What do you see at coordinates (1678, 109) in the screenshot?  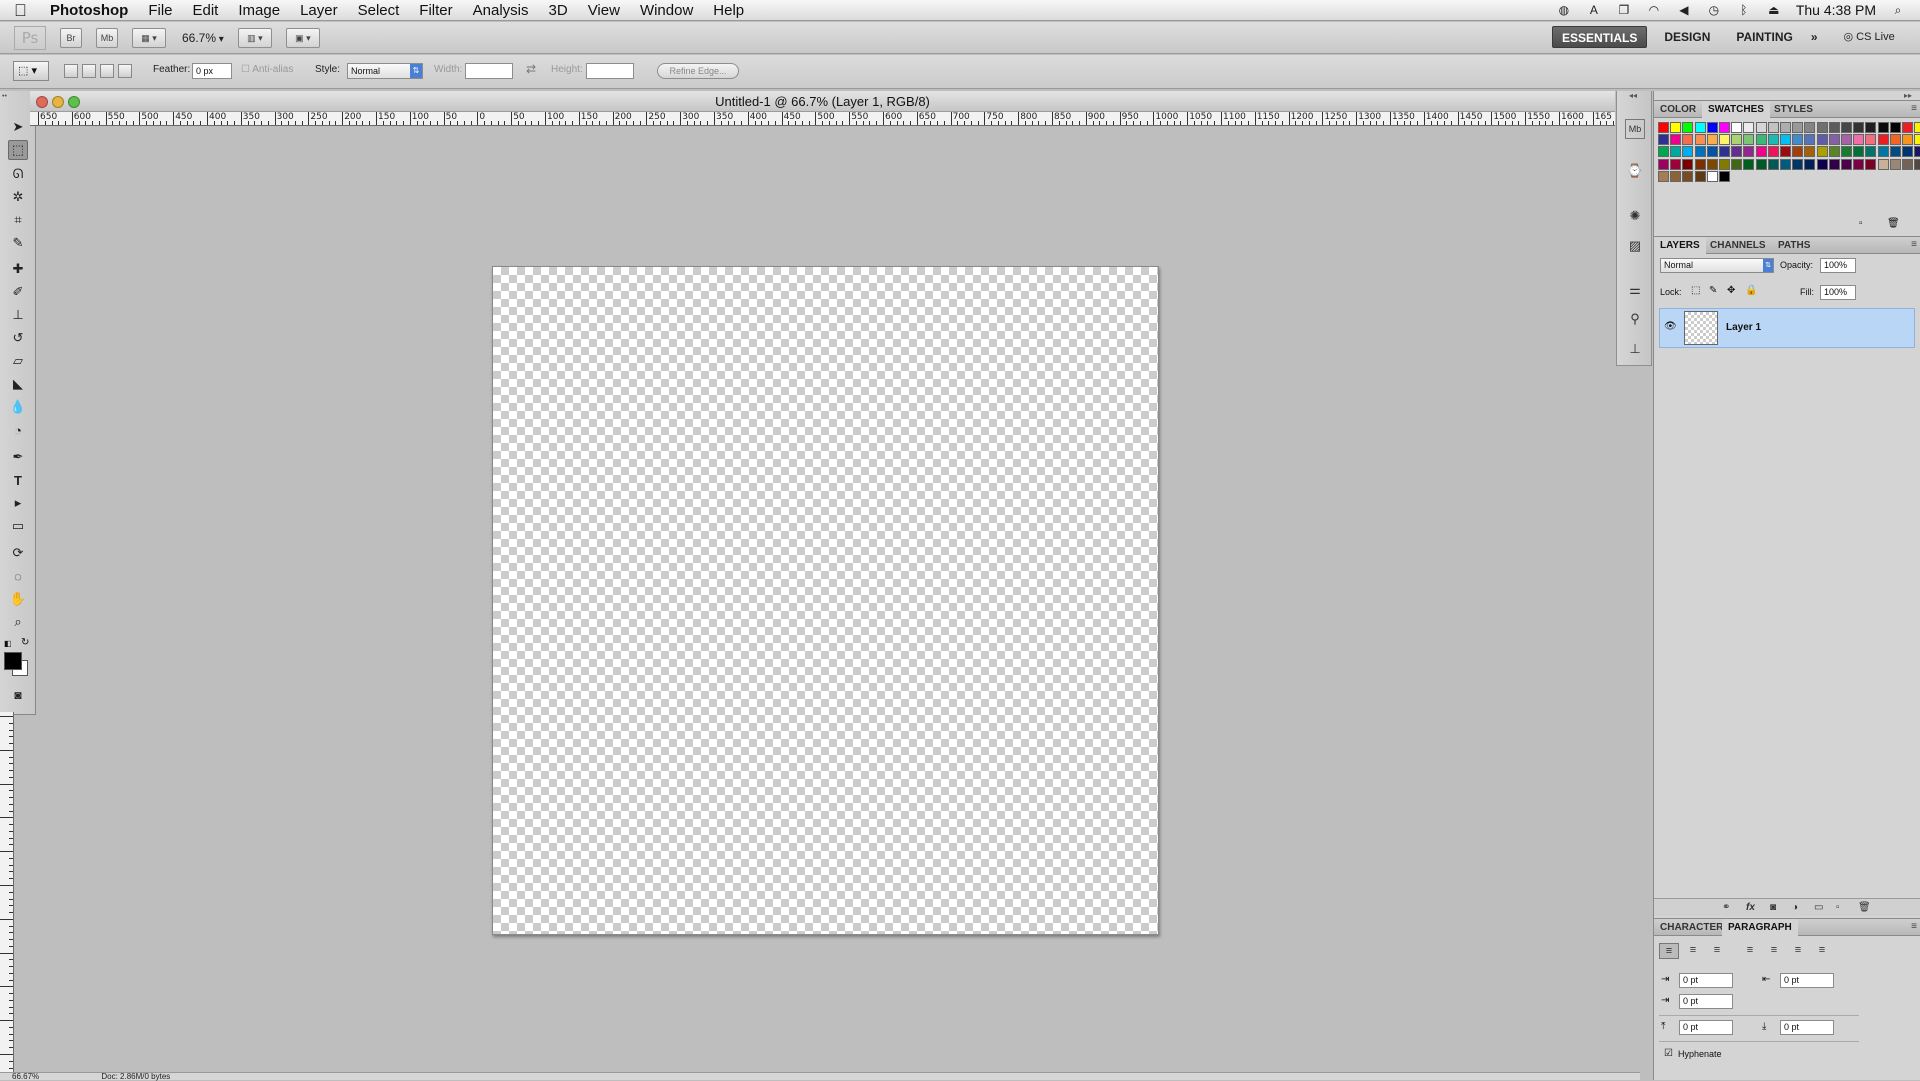 I see `tab-color: COLOR` at bounding box center [1678, 109].